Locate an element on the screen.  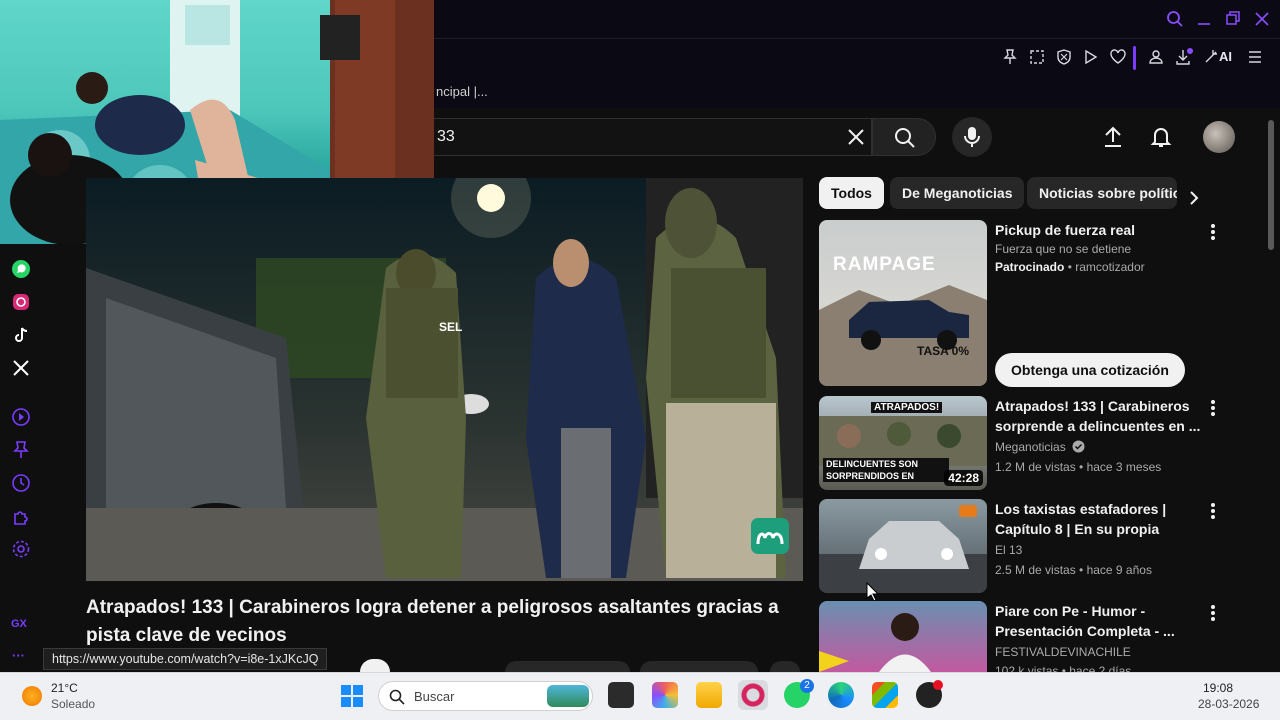
edge-app-icon is located at coordinates (841, 695).